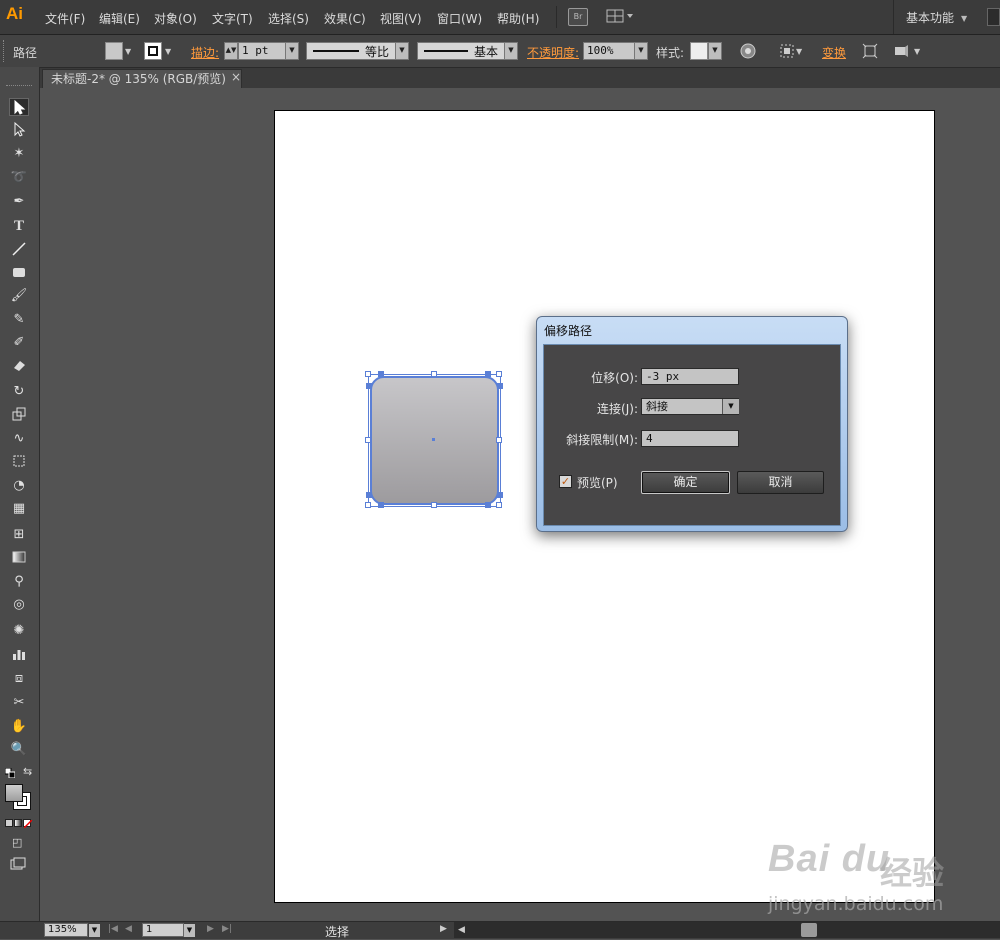 Image resolution: width=1000 pixels, height=940 pixels. I want to click on hand-tool-icon: ✋, so click(19, 727).